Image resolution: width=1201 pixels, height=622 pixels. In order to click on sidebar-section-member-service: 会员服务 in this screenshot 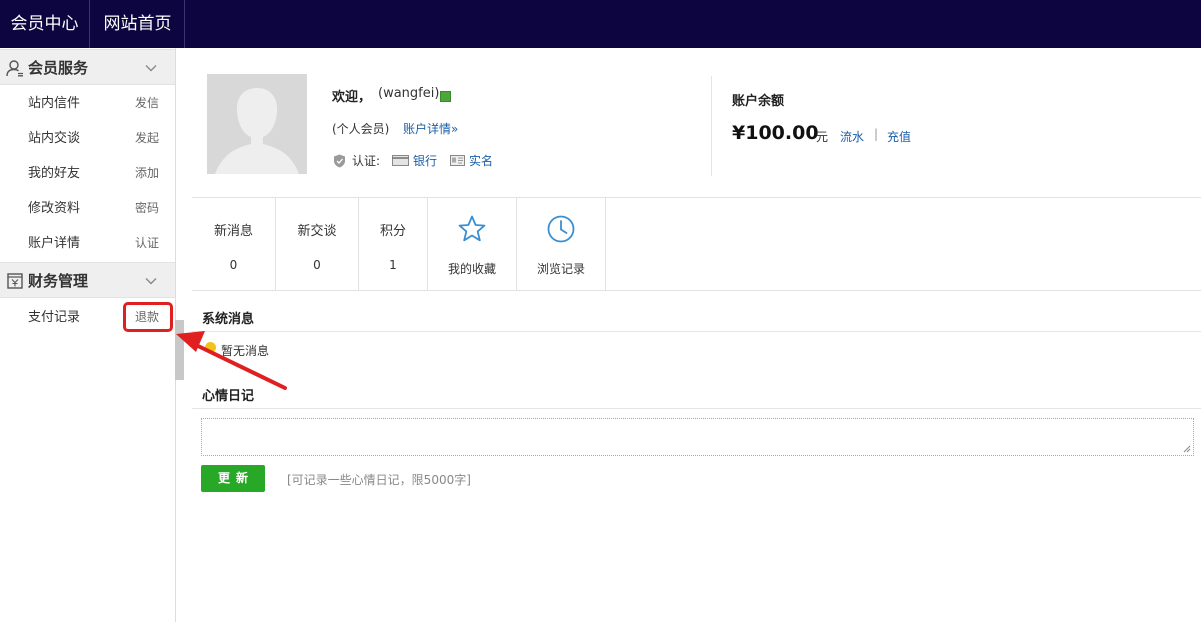, I will do `click(87, 67)`.